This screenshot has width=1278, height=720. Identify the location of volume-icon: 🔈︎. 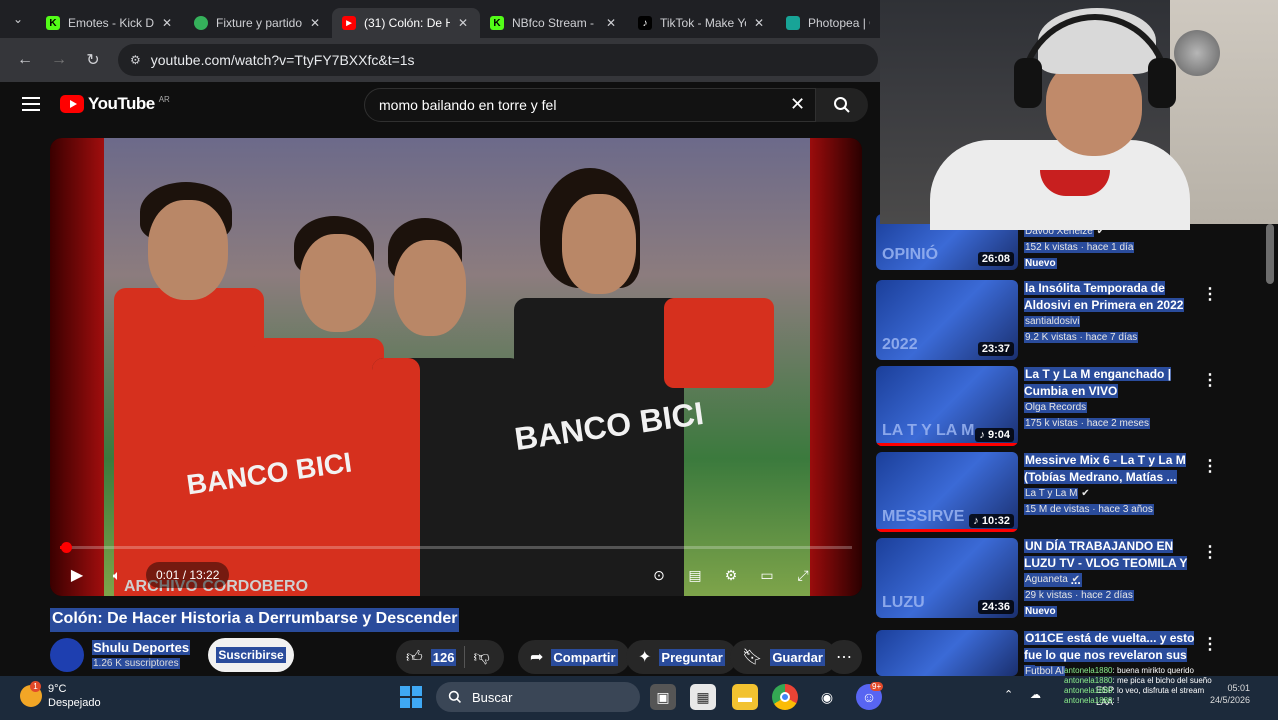
(117, 575).